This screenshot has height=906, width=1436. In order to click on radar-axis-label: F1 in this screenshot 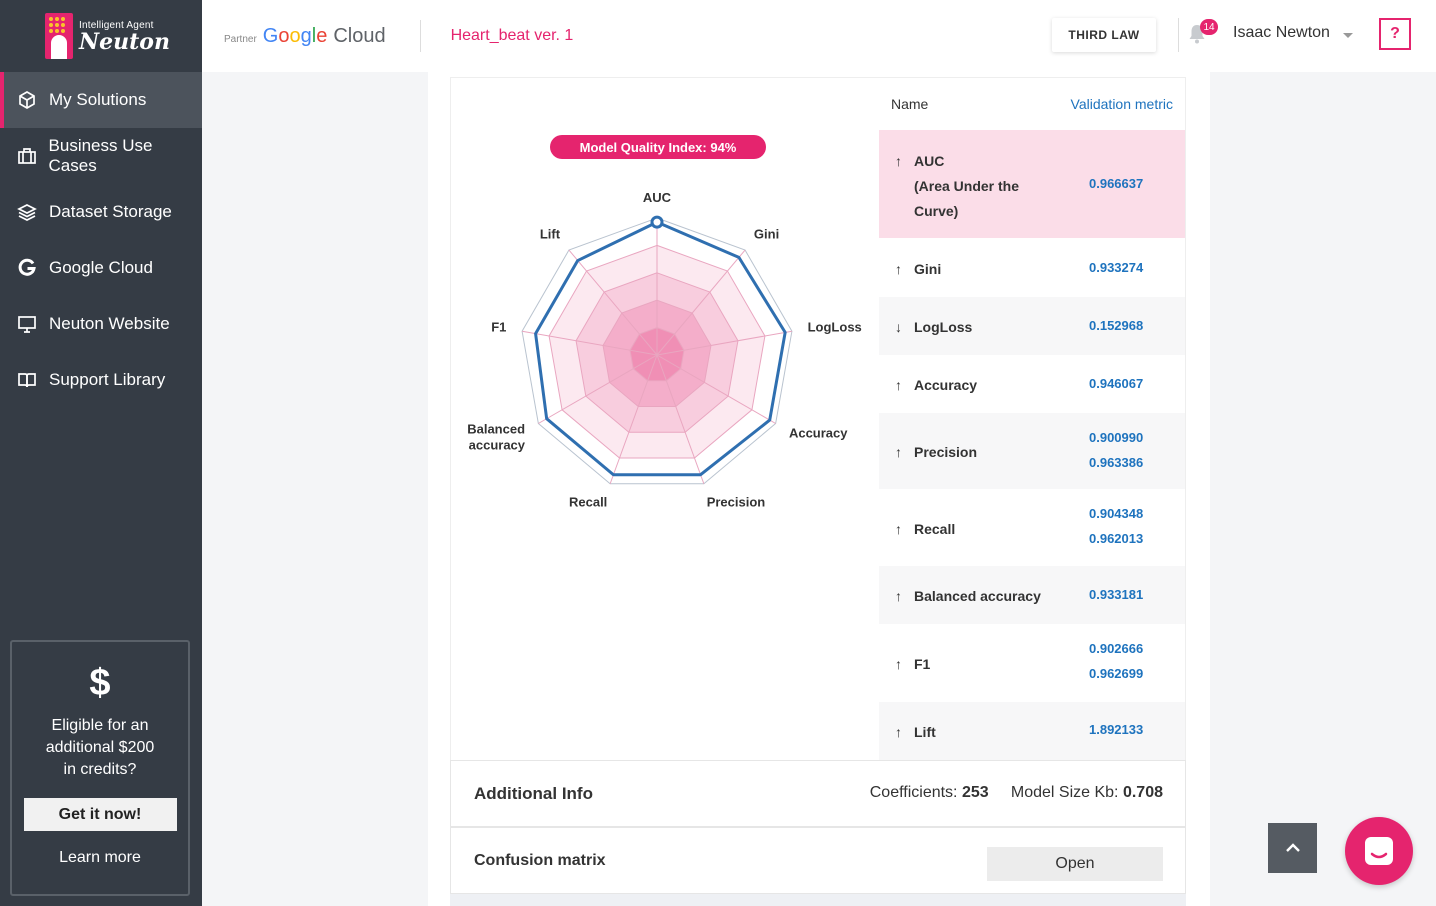, I will do `click(498, 327)`.